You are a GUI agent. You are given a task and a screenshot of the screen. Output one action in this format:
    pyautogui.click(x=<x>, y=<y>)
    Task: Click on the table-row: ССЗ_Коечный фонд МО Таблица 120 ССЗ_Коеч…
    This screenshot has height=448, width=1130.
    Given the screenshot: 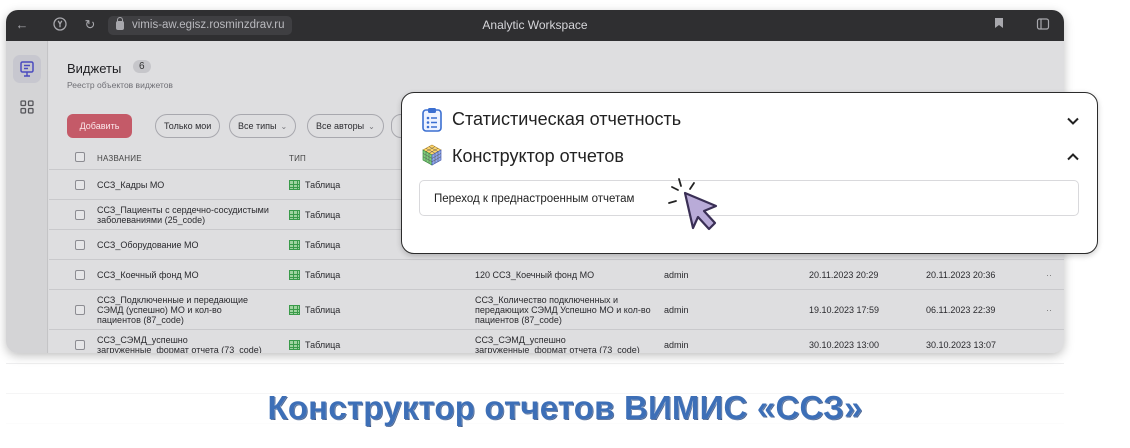 What is the action you would take?
    pyautogui.click(x=556, y=275)
    